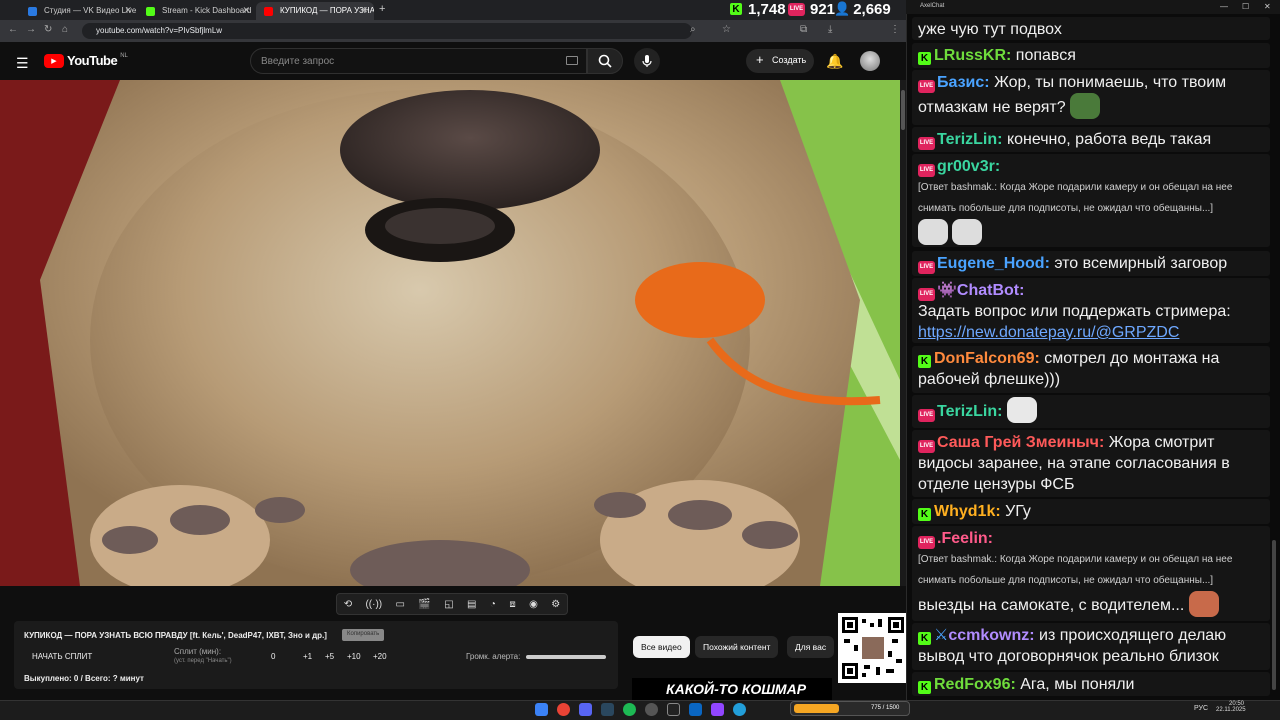  I want to click on chat-message: K Whyd1k: УГу, so click(1091, 511).